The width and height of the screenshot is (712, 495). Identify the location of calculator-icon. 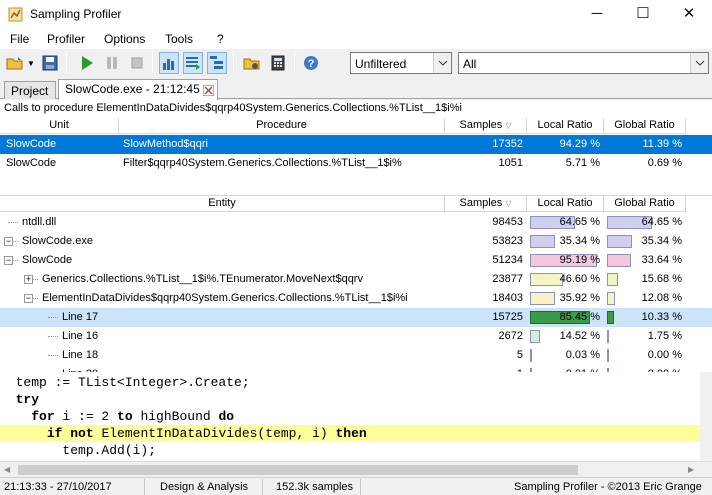
(278, 63).